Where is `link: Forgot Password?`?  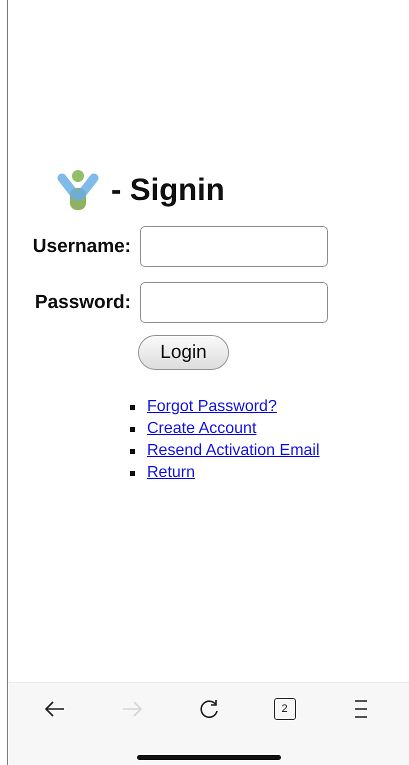
link: Forgot Password? is located at coordinates (212, 407).